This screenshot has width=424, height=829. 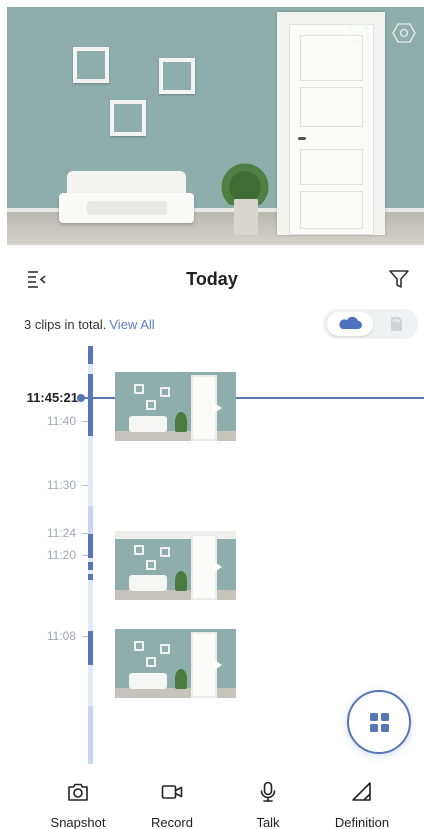 I want to click on definition-label: Definition, so click(x=362, y=822).